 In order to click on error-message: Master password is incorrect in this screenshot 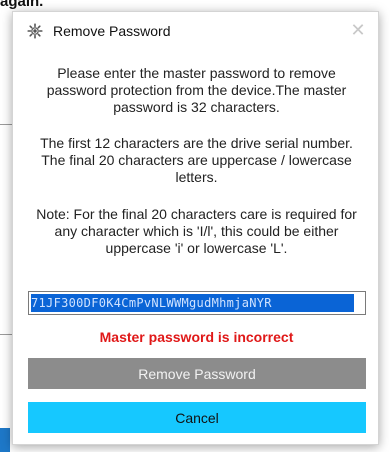, I will do `click(196, 337)`.